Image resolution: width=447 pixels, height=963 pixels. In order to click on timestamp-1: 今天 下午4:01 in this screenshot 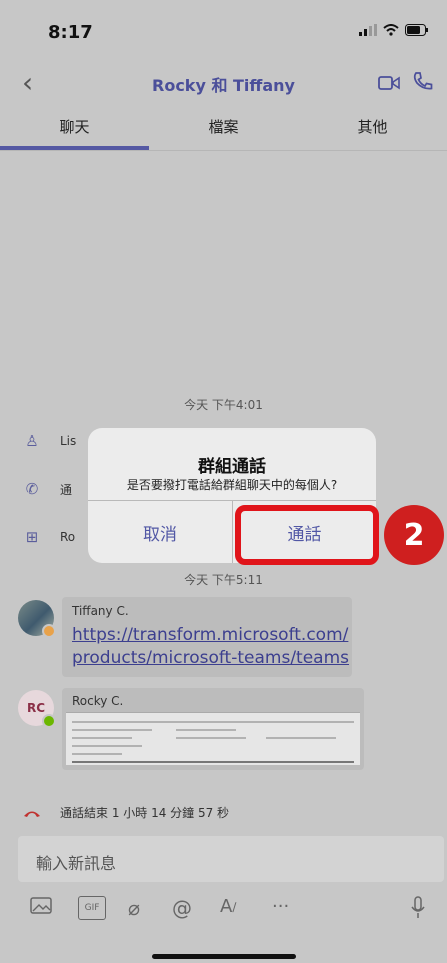, I will do `click(223, 405)`.